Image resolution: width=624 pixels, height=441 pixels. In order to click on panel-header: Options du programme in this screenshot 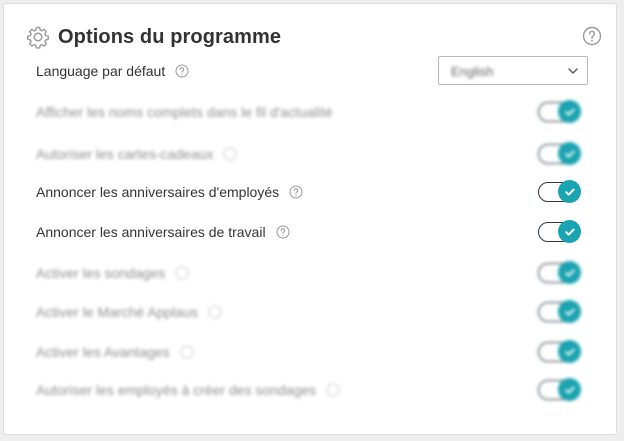, I will do `click(153, 37)`.